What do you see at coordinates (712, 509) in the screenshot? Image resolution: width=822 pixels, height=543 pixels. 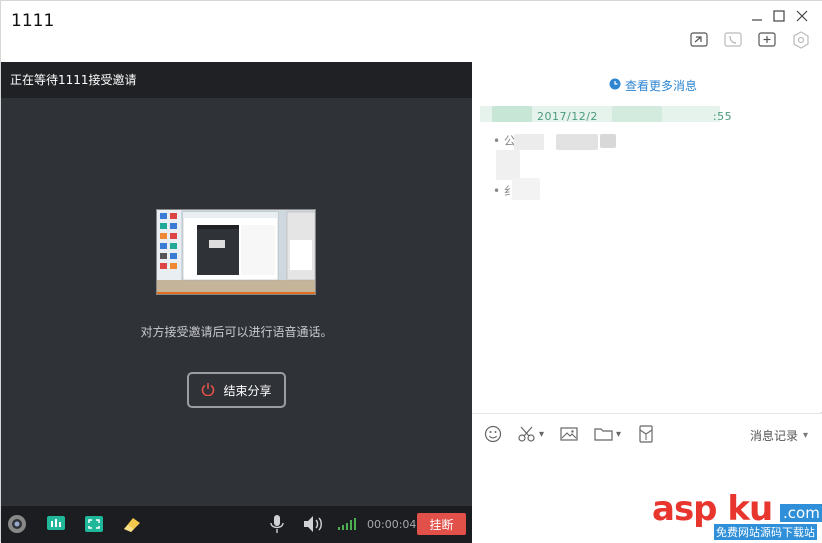 I see `watermark-logo: asp ku` at bounding box center [712, 509].